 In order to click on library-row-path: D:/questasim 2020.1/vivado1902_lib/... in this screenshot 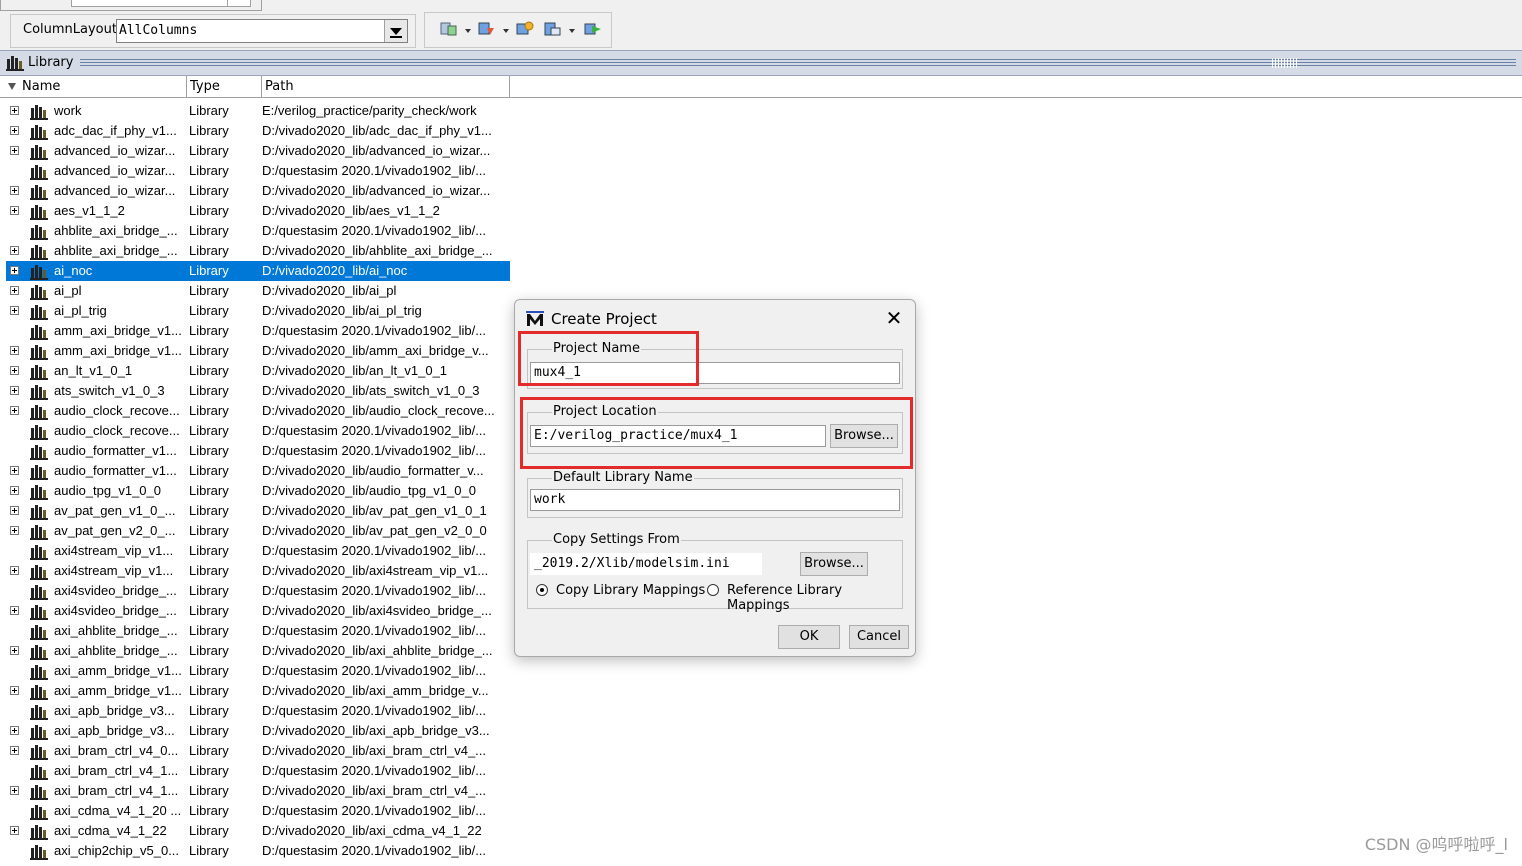, I will do `click(374, 710)`.